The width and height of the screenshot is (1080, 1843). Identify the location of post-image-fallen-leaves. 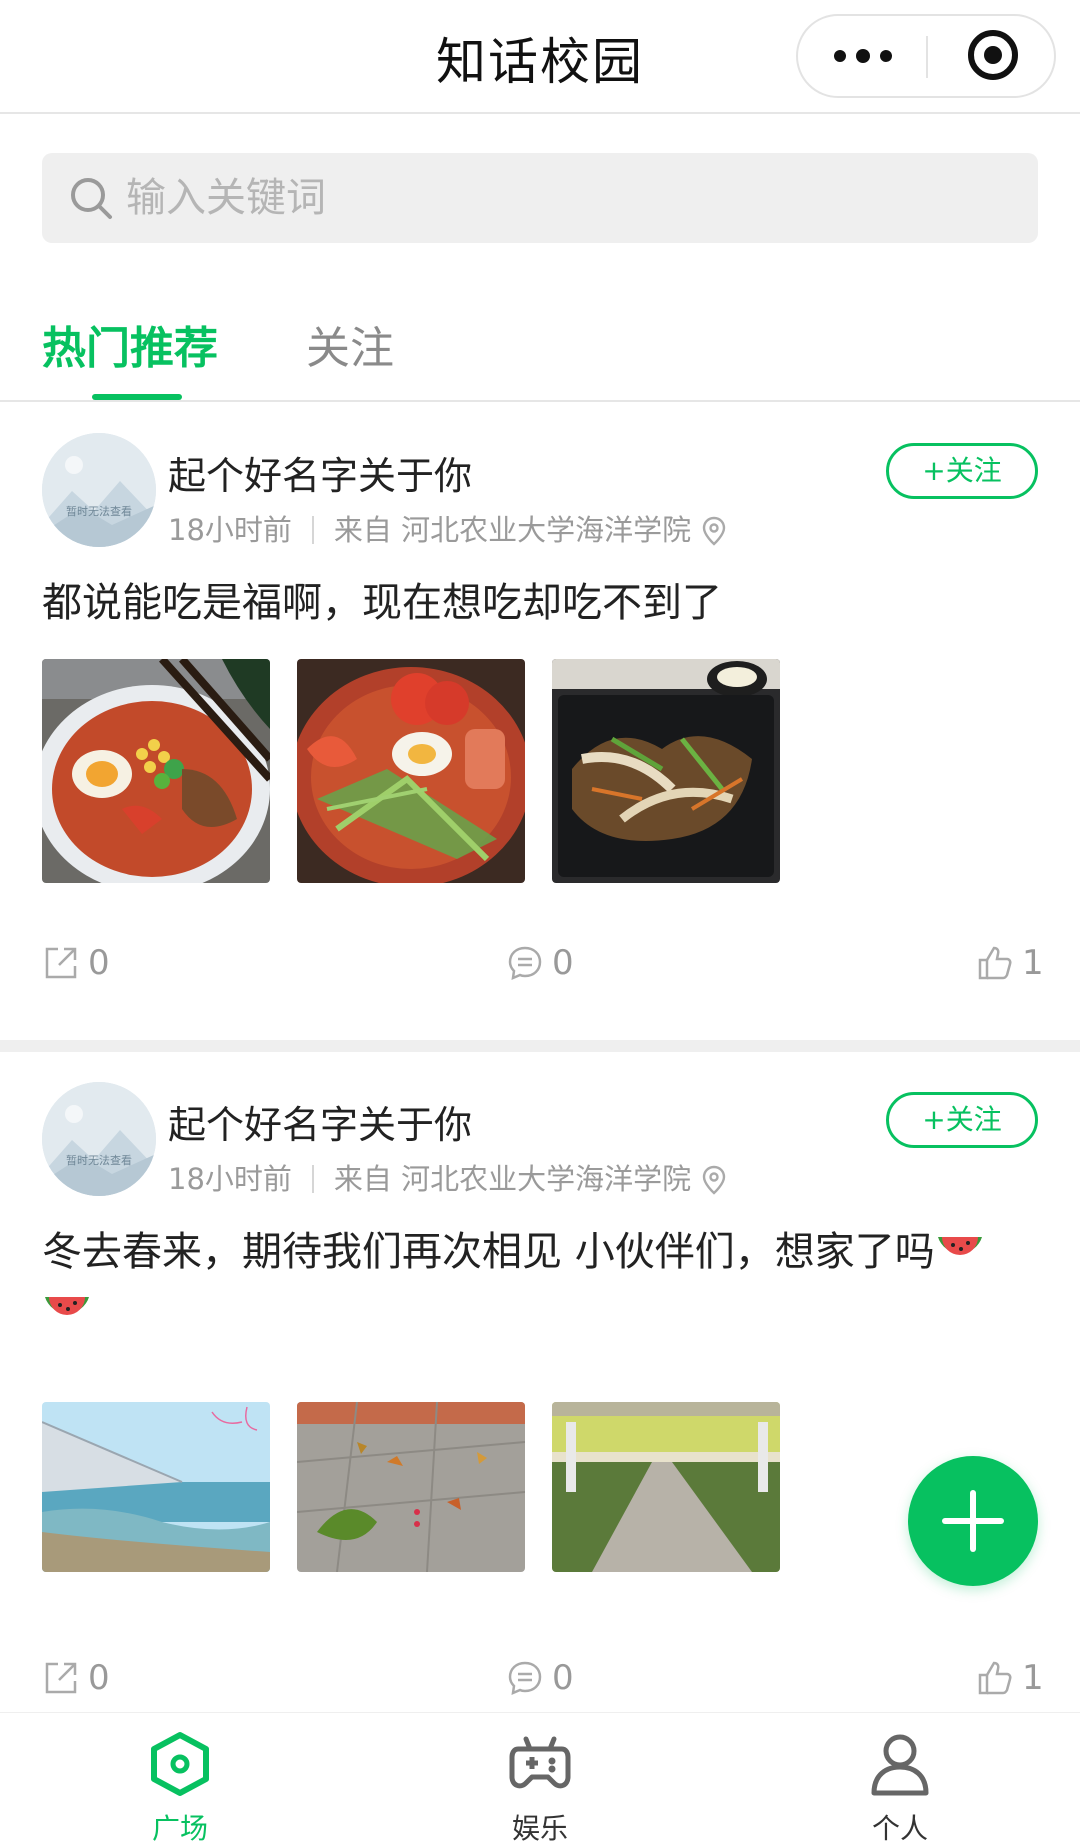
(411, 1487).